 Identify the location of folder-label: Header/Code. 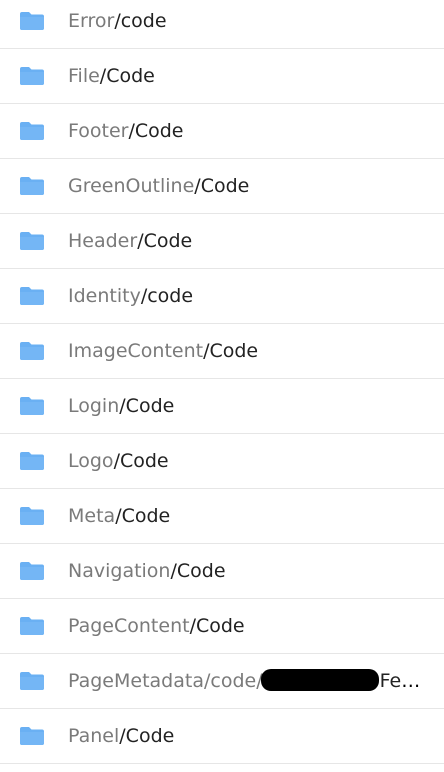
(130, 241).